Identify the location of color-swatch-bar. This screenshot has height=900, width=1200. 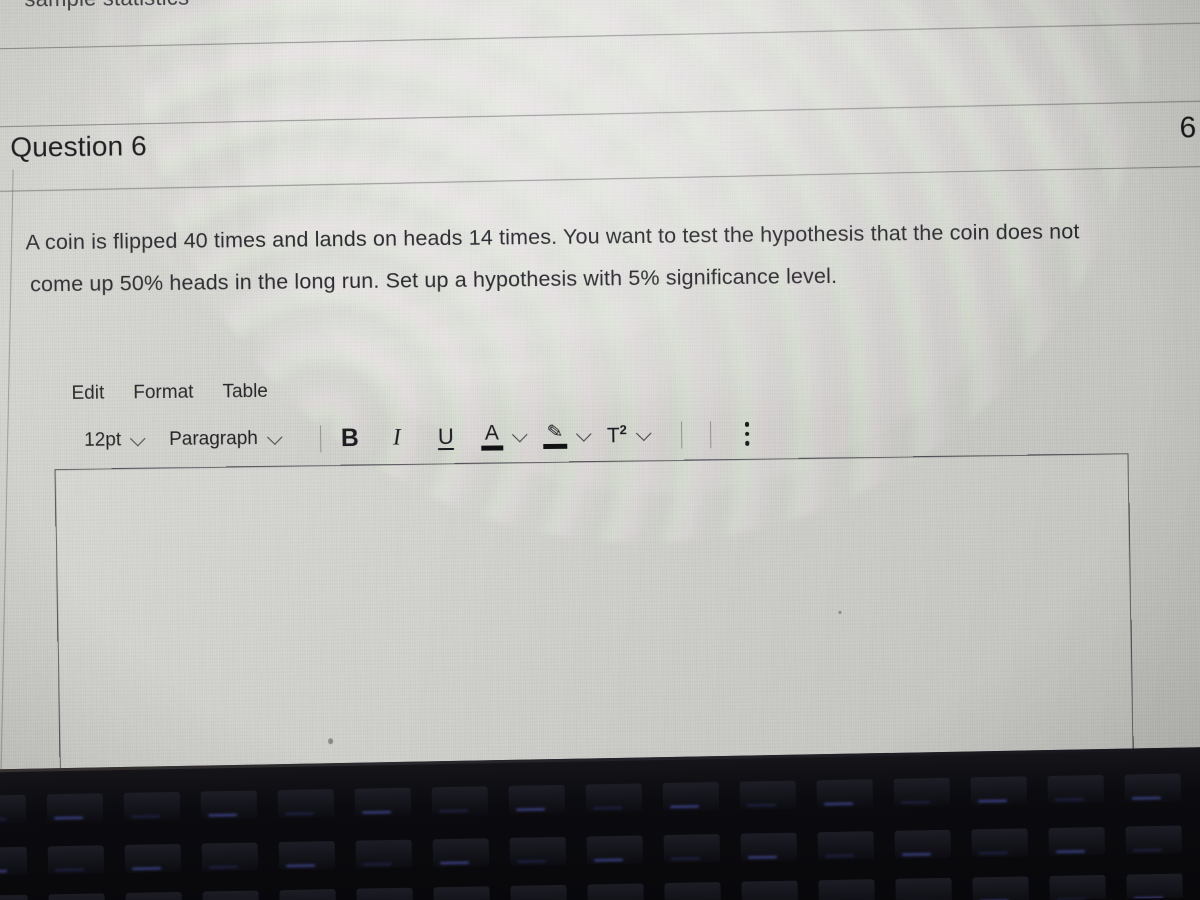
(492, 448).